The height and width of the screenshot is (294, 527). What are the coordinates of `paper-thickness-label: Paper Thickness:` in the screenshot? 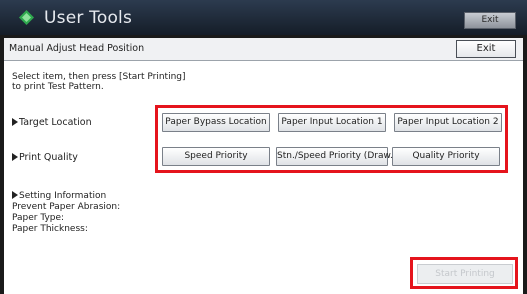 It's located at (50, 229).